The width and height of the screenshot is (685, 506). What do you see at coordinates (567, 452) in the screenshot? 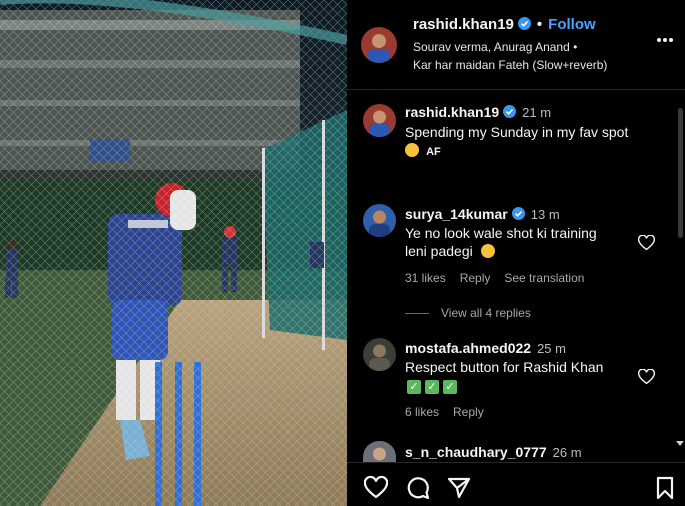
I see `comment-time: 26 m` at bounding box center [567, 452].